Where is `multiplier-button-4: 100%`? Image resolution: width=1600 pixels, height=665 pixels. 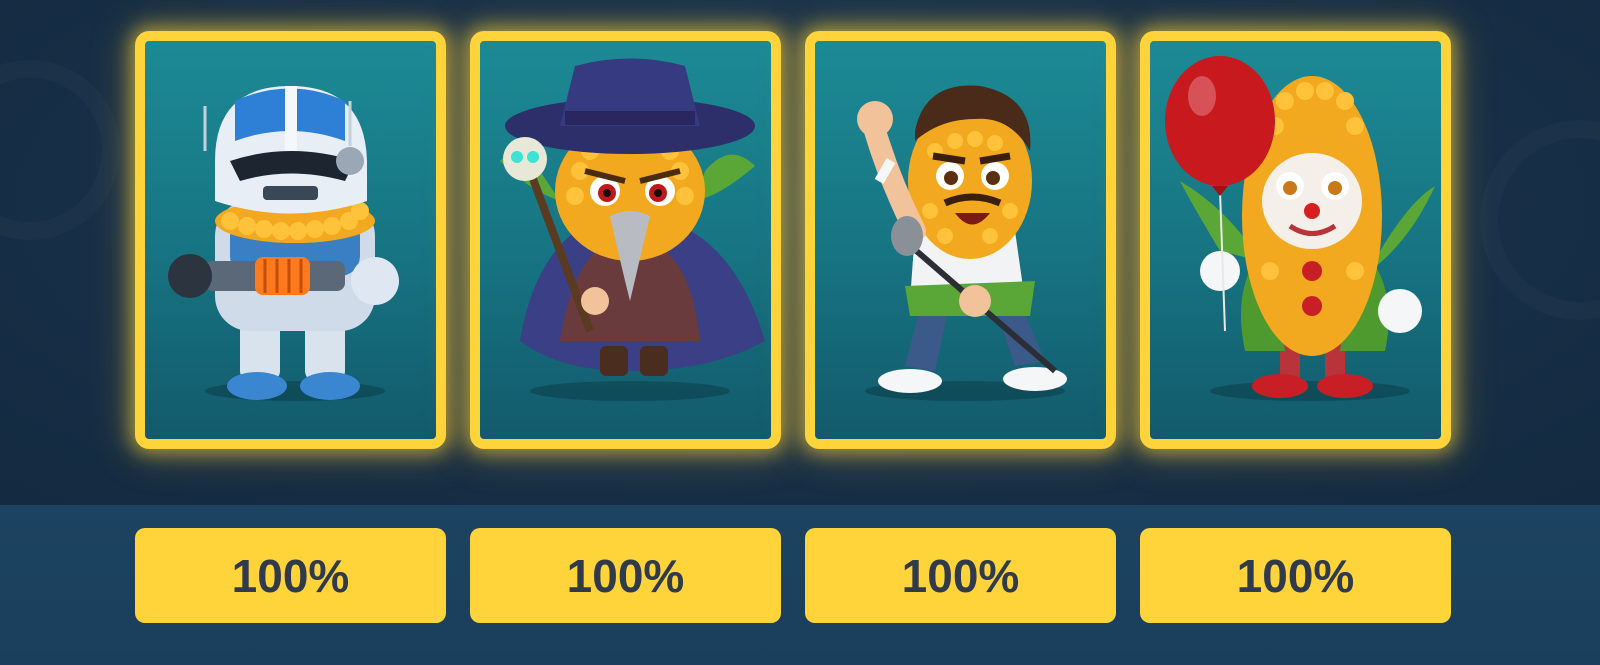 multiplier-button-4: 100% is located at coordinates (1295, 575).